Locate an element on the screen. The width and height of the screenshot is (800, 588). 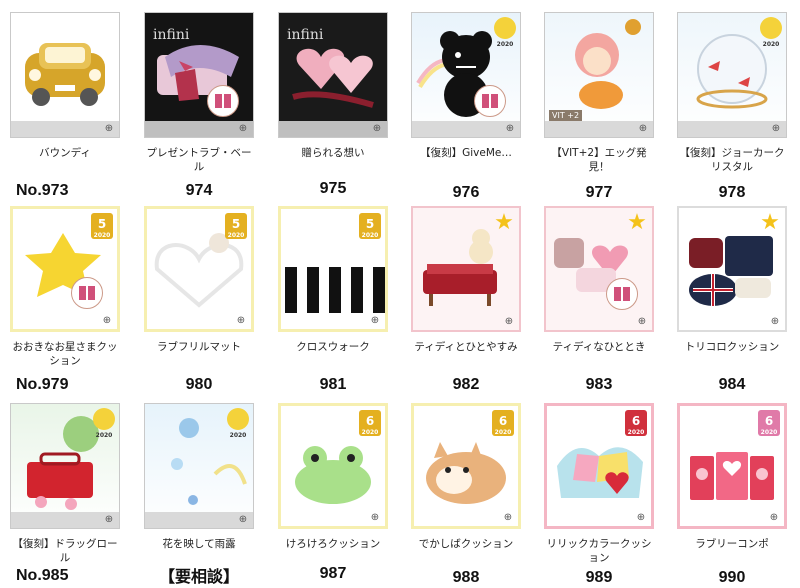
item-name: プレゼントラブ・ベール is located at coordinates (199, 160).